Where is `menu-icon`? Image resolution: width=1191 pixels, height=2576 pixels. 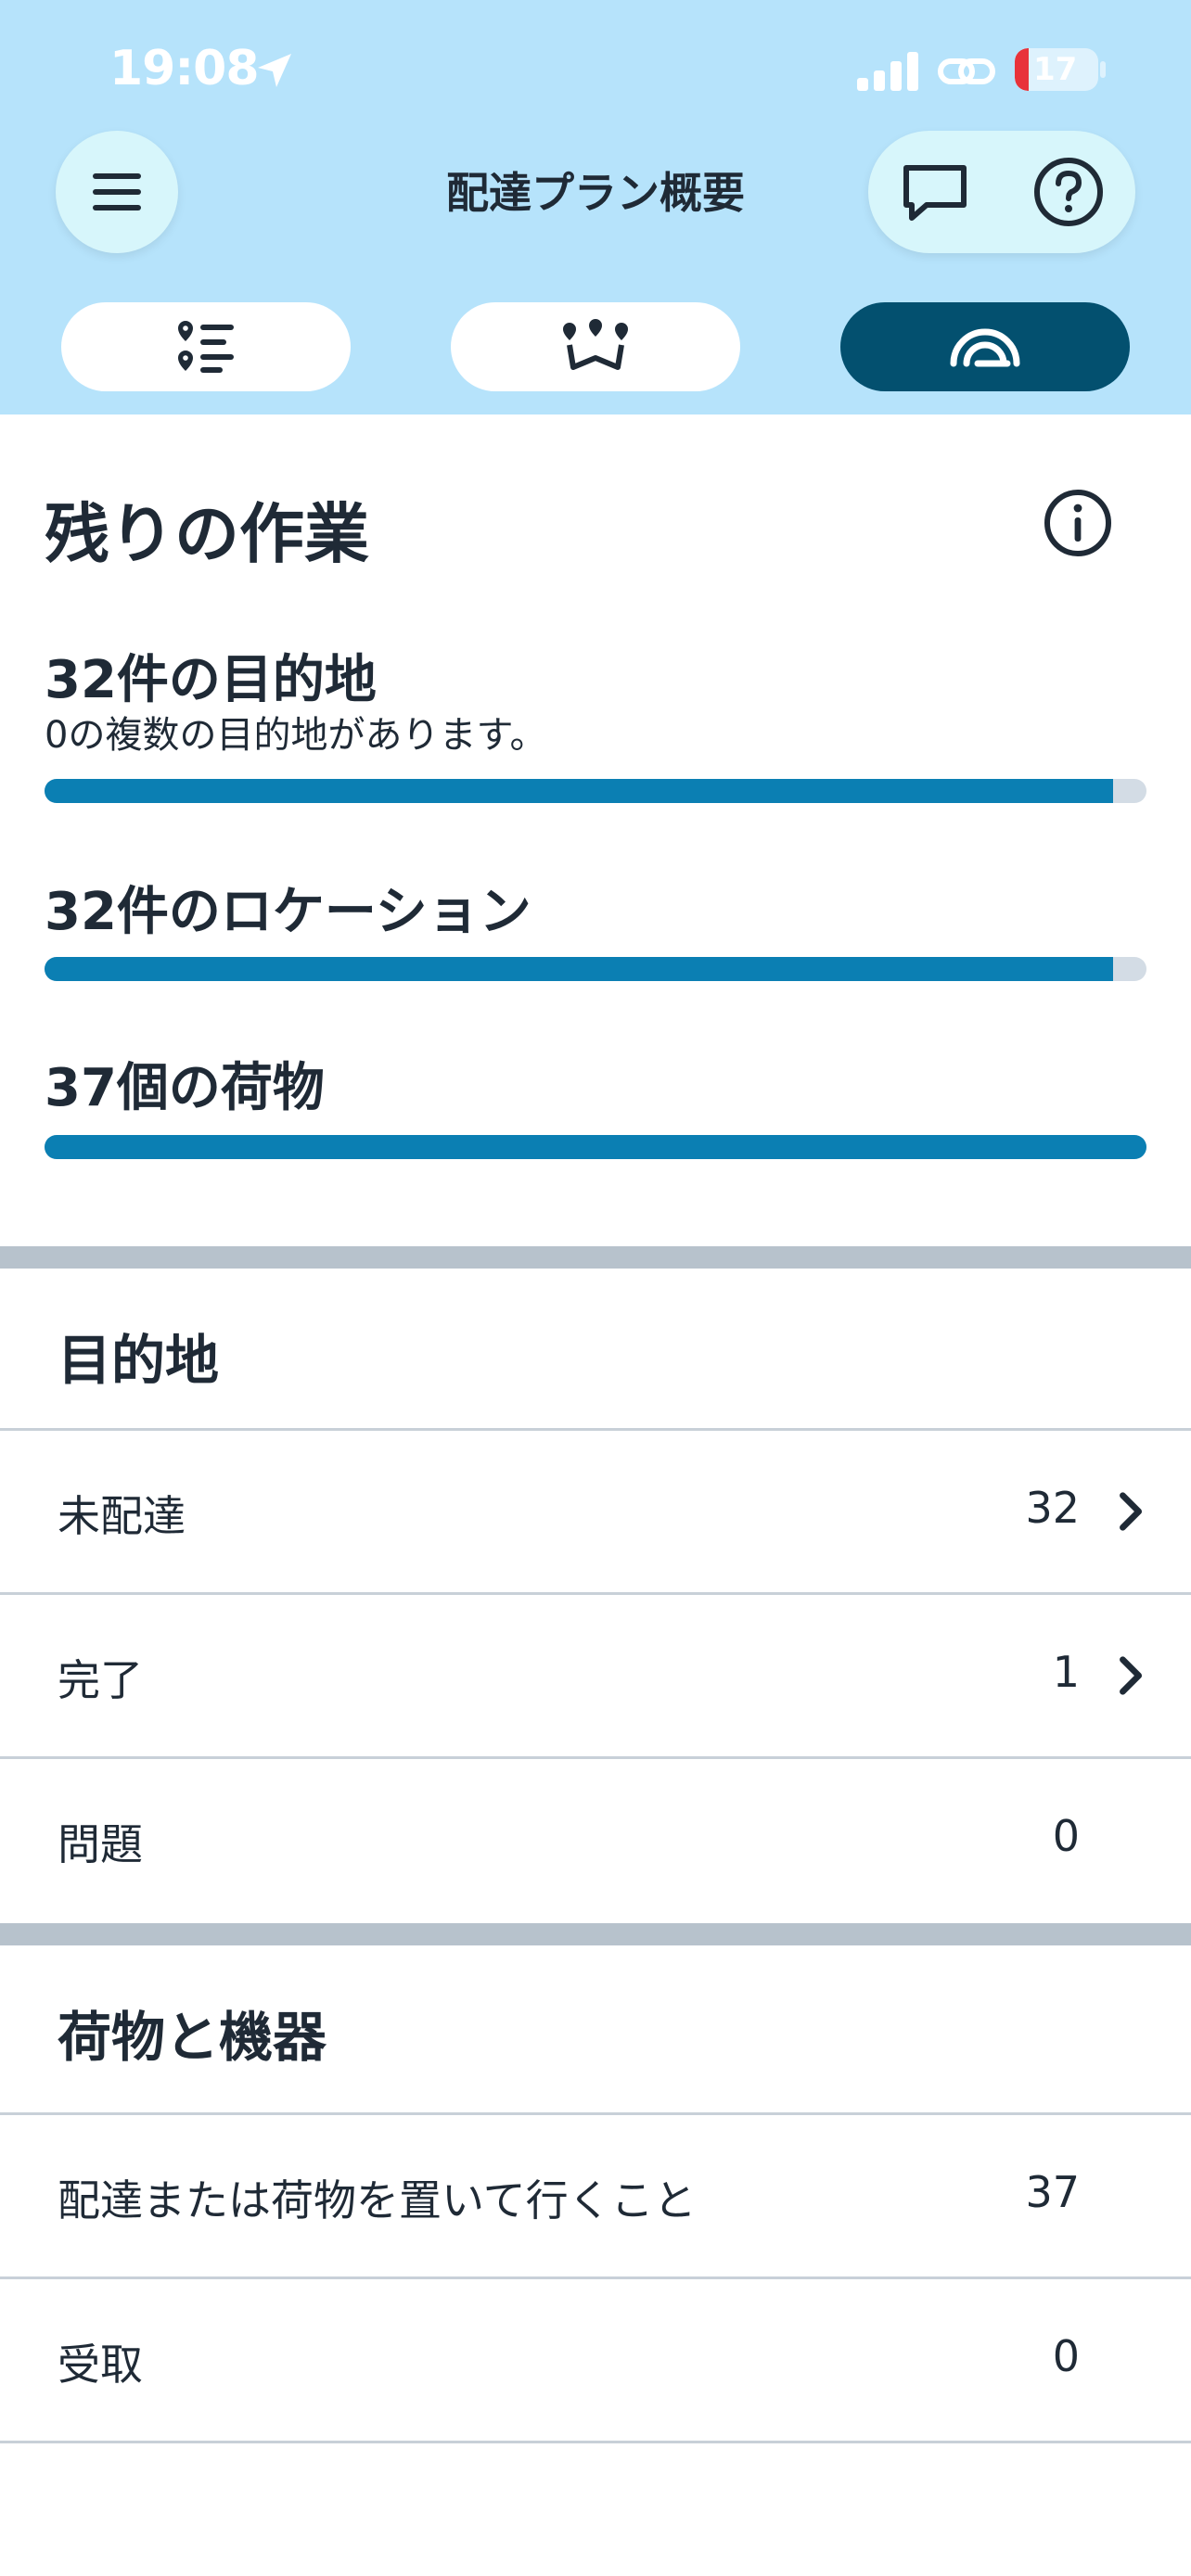
menu-icon is located at coordinates (117, 191).